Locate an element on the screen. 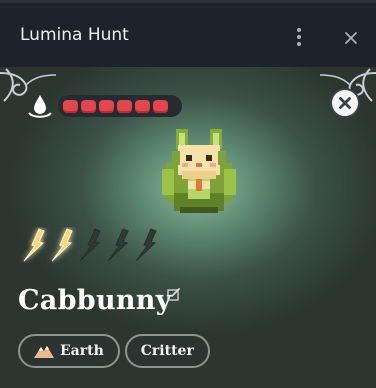 The width and height of the screenshot is (376, 388). energy-bar is located at coordinates (120, 106).